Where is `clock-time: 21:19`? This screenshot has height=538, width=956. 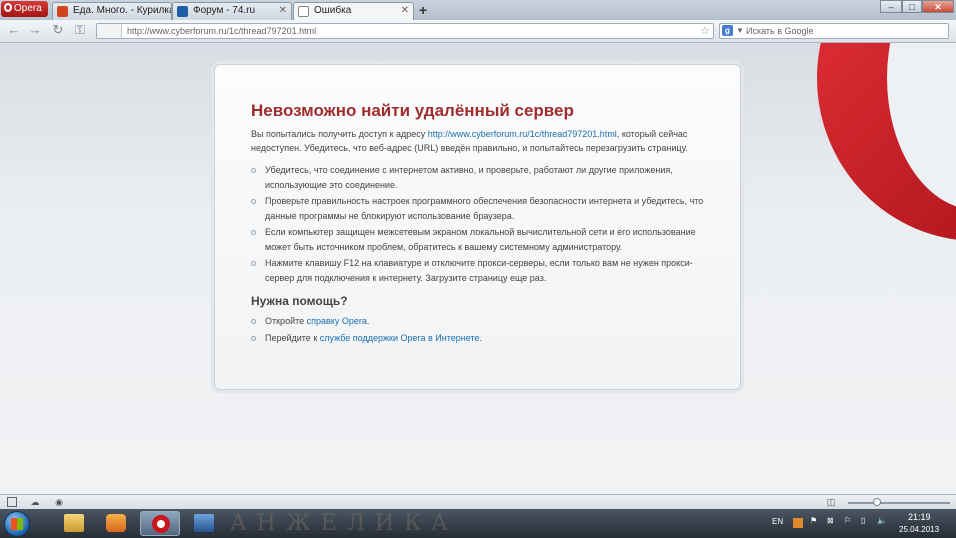 clock-time: 21:19 is located at coordinates (919, 517).